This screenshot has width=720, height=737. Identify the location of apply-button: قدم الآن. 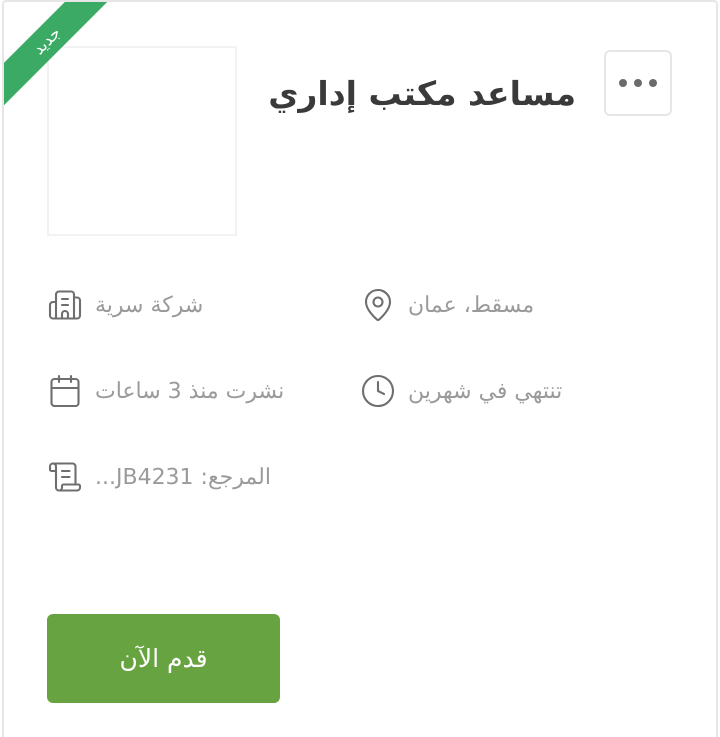
(163, 658).